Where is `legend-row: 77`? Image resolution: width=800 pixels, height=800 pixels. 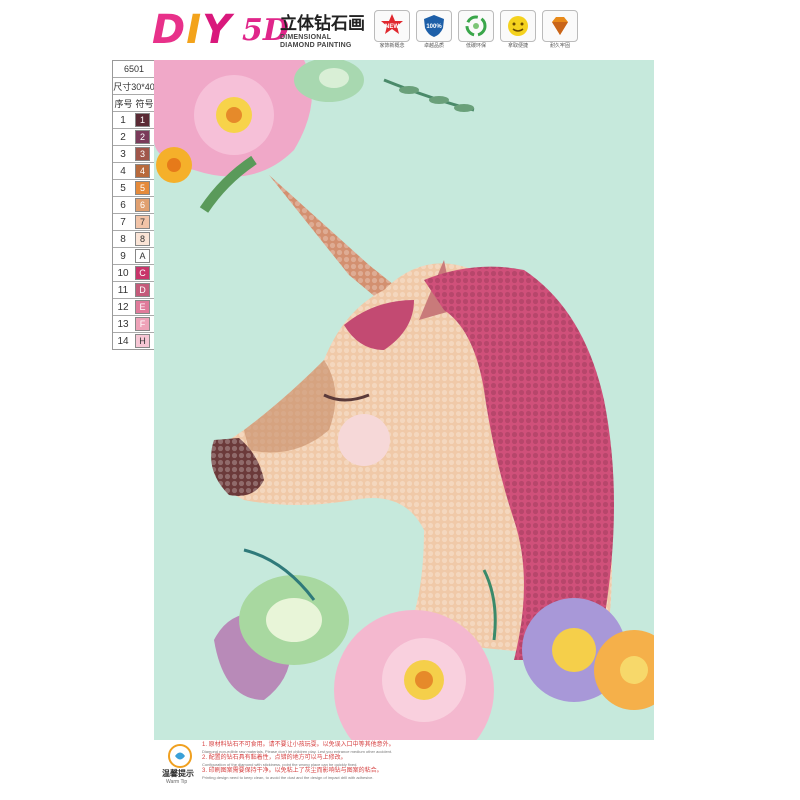 legend-row: 77 is located at coordinates (134, 222).